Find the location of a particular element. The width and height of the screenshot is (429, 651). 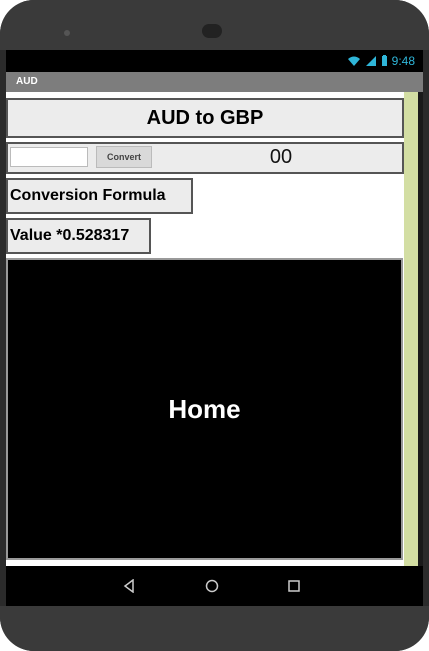

app-titlebar: AUD is located at coordinates (214, 82).